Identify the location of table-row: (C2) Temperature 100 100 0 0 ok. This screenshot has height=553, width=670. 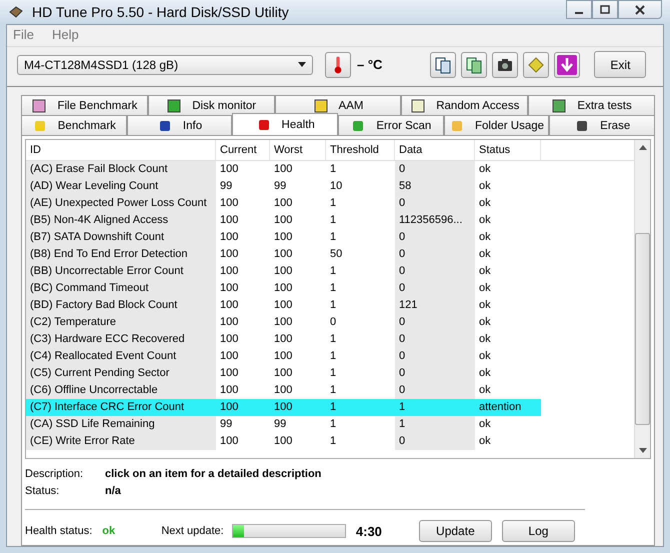
(330, 322).